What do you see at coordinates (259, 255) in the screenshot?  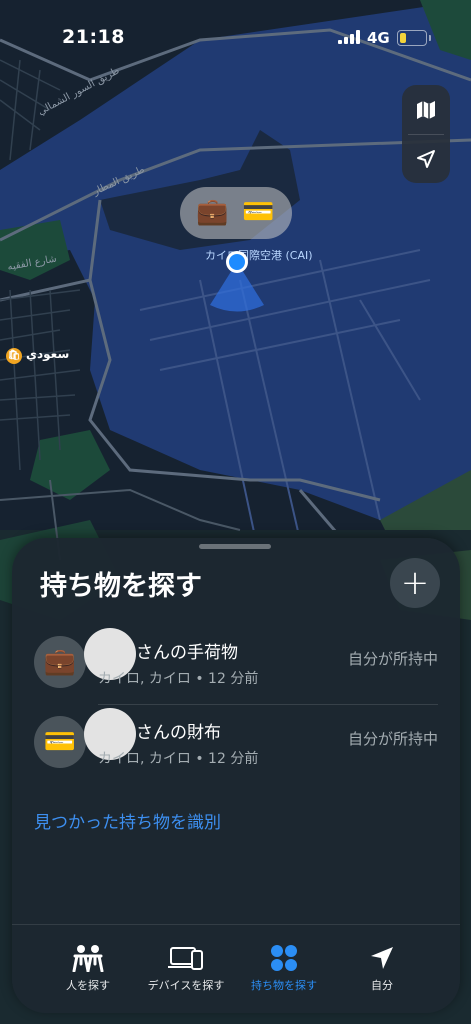 I see `airport-label: カイロ国際空港 (CAI)` at bounding box center [259, 255].